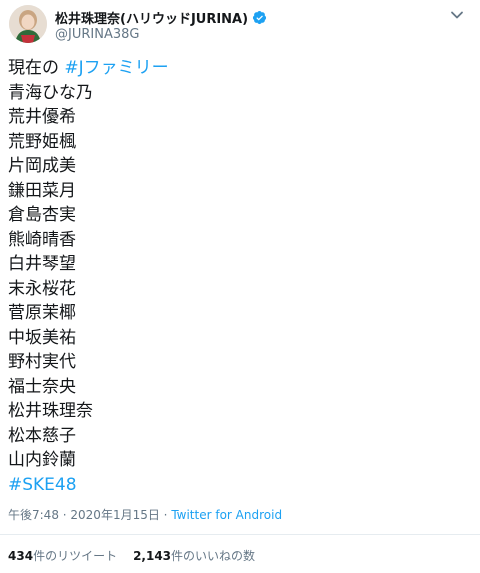 Image resolution: width=480 pixels, height=573 pixels. I want to click on member-name: 熊崎晴香, so click(42, 239).